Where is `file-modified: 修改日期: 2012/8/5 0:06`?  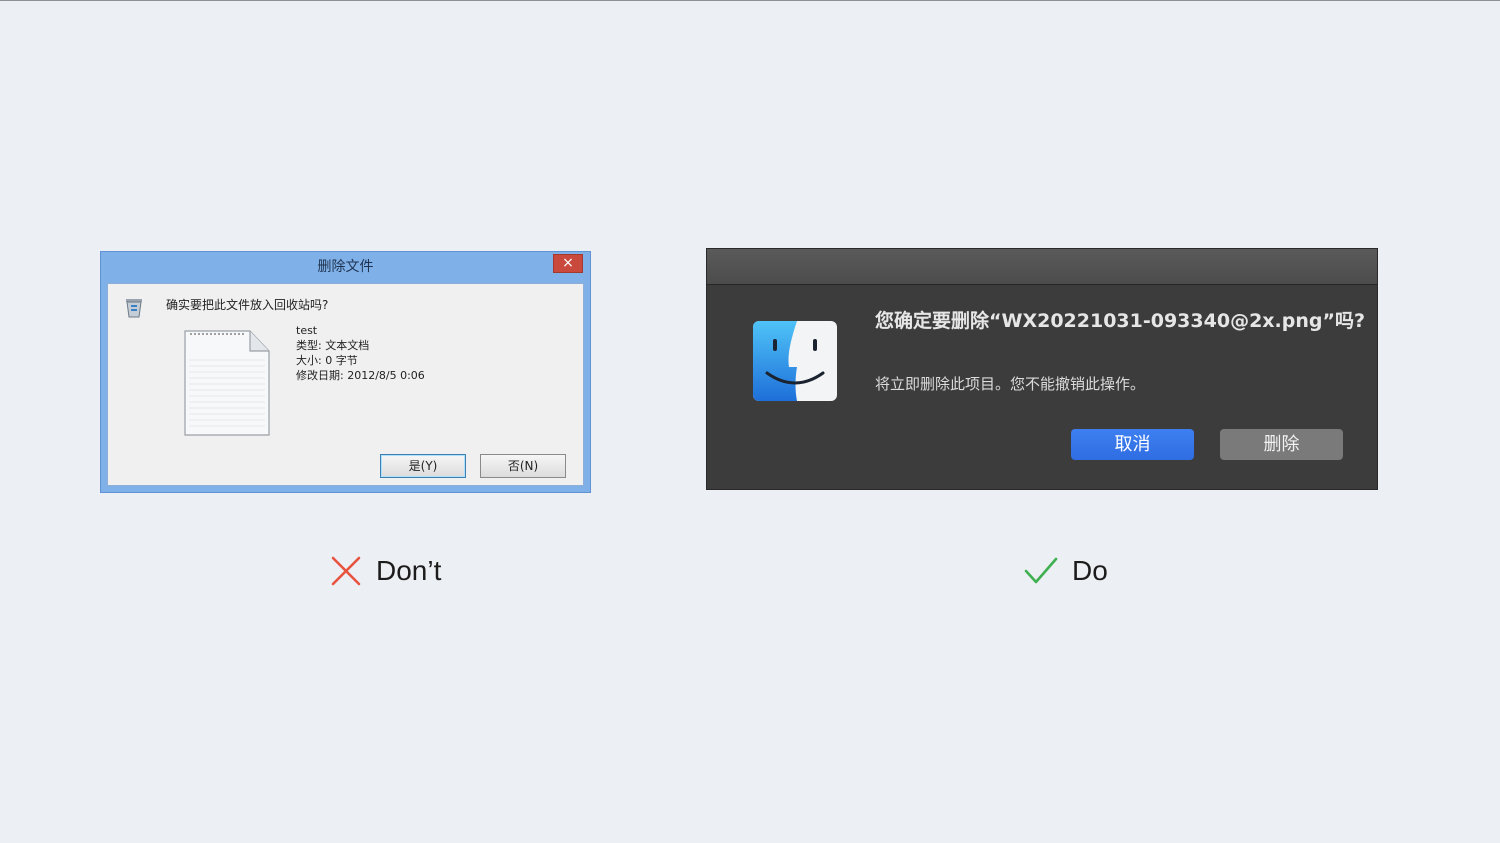
file-modified: 修改日期: 2012/8/5 0:06 is located at coordinates (360, 375).